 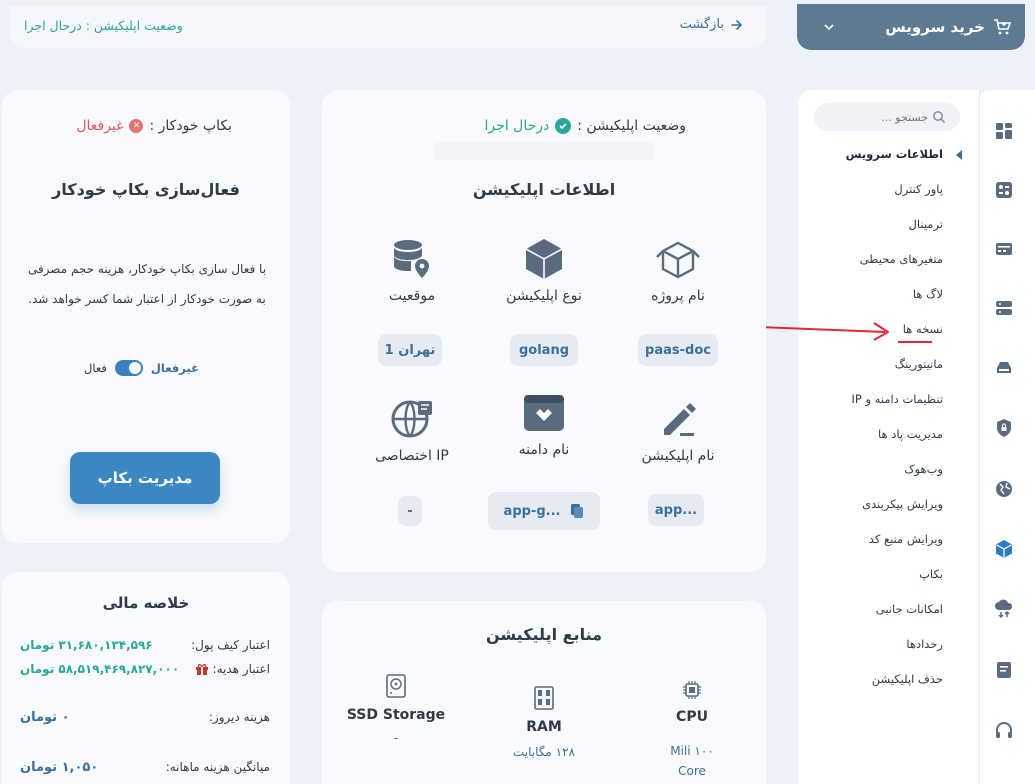 I want to click on cpu-value: ۱۰۰ Mili Core, so click(x=692, y=761).